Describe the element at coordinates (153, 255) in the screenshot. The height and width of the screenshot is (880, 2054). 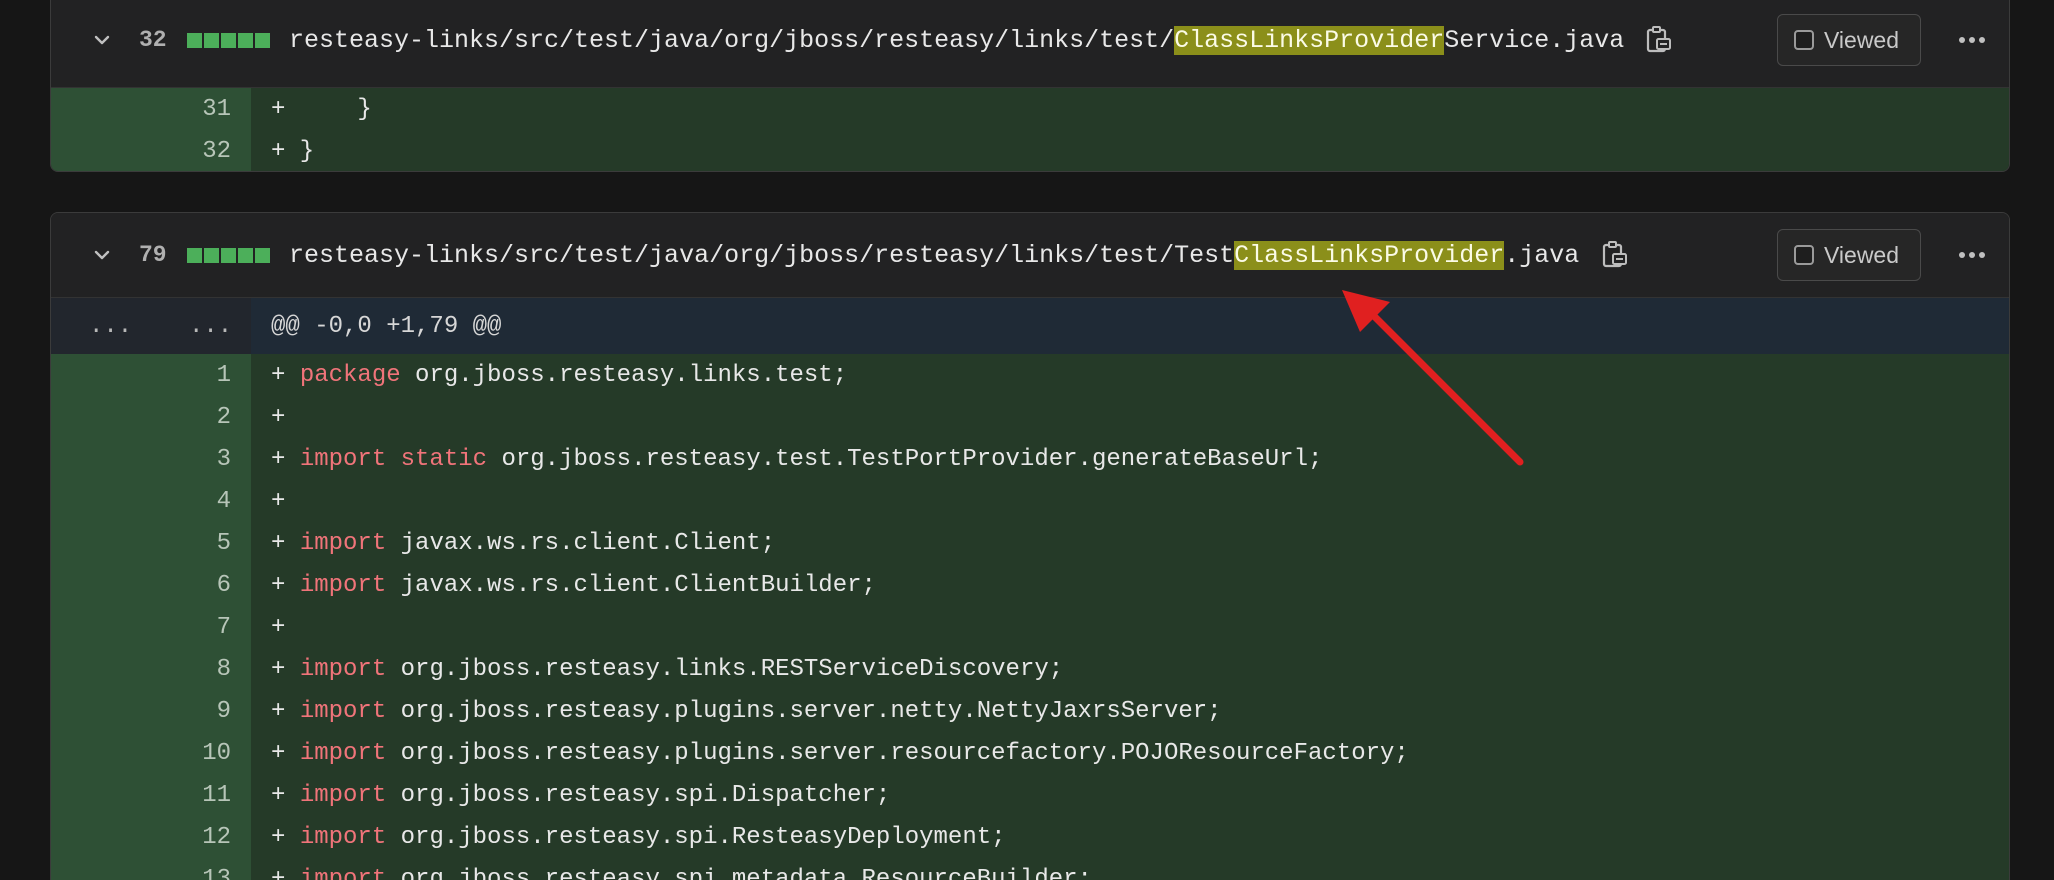
I see `lines-changed-count: 79` at that location.